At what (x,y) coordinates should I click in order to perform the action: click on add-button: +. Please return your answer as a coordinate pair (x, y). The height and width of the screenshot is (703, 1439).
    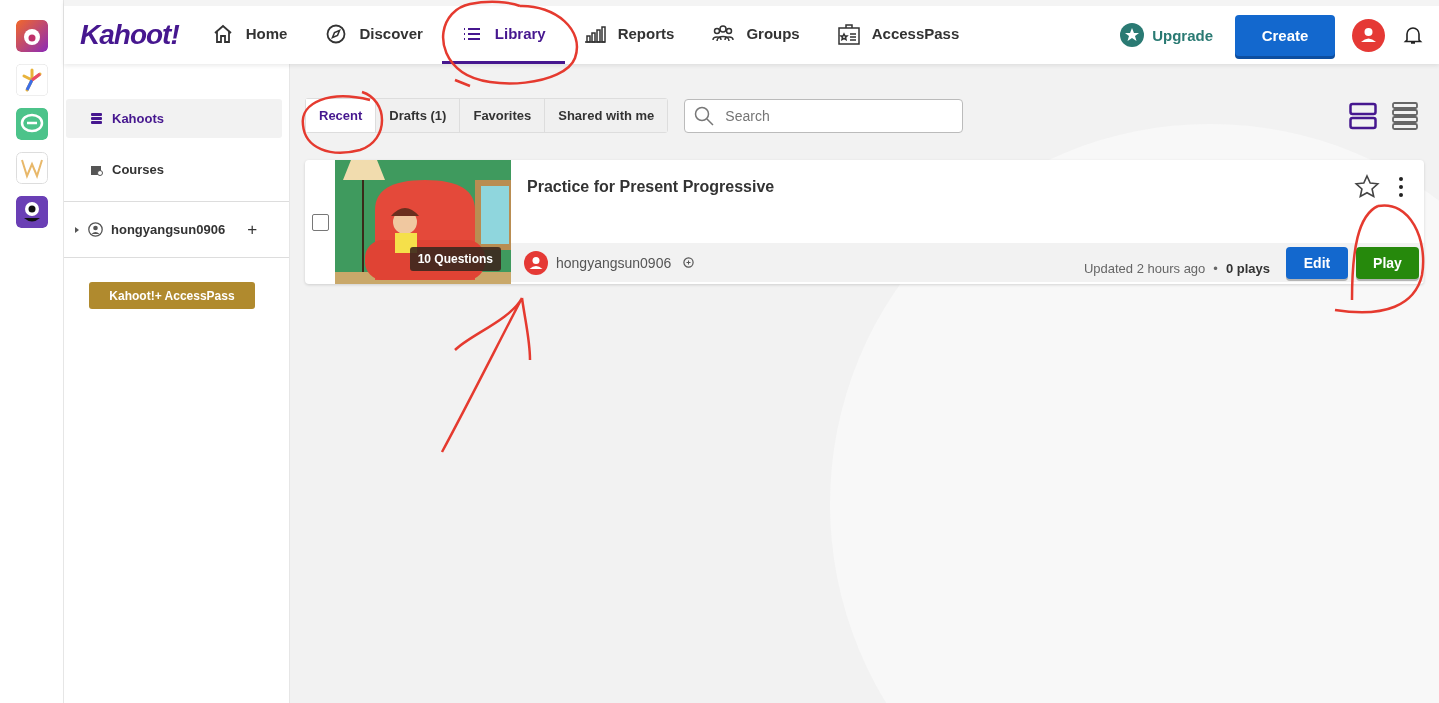
    Looking at the image, I should click on (252, 229).